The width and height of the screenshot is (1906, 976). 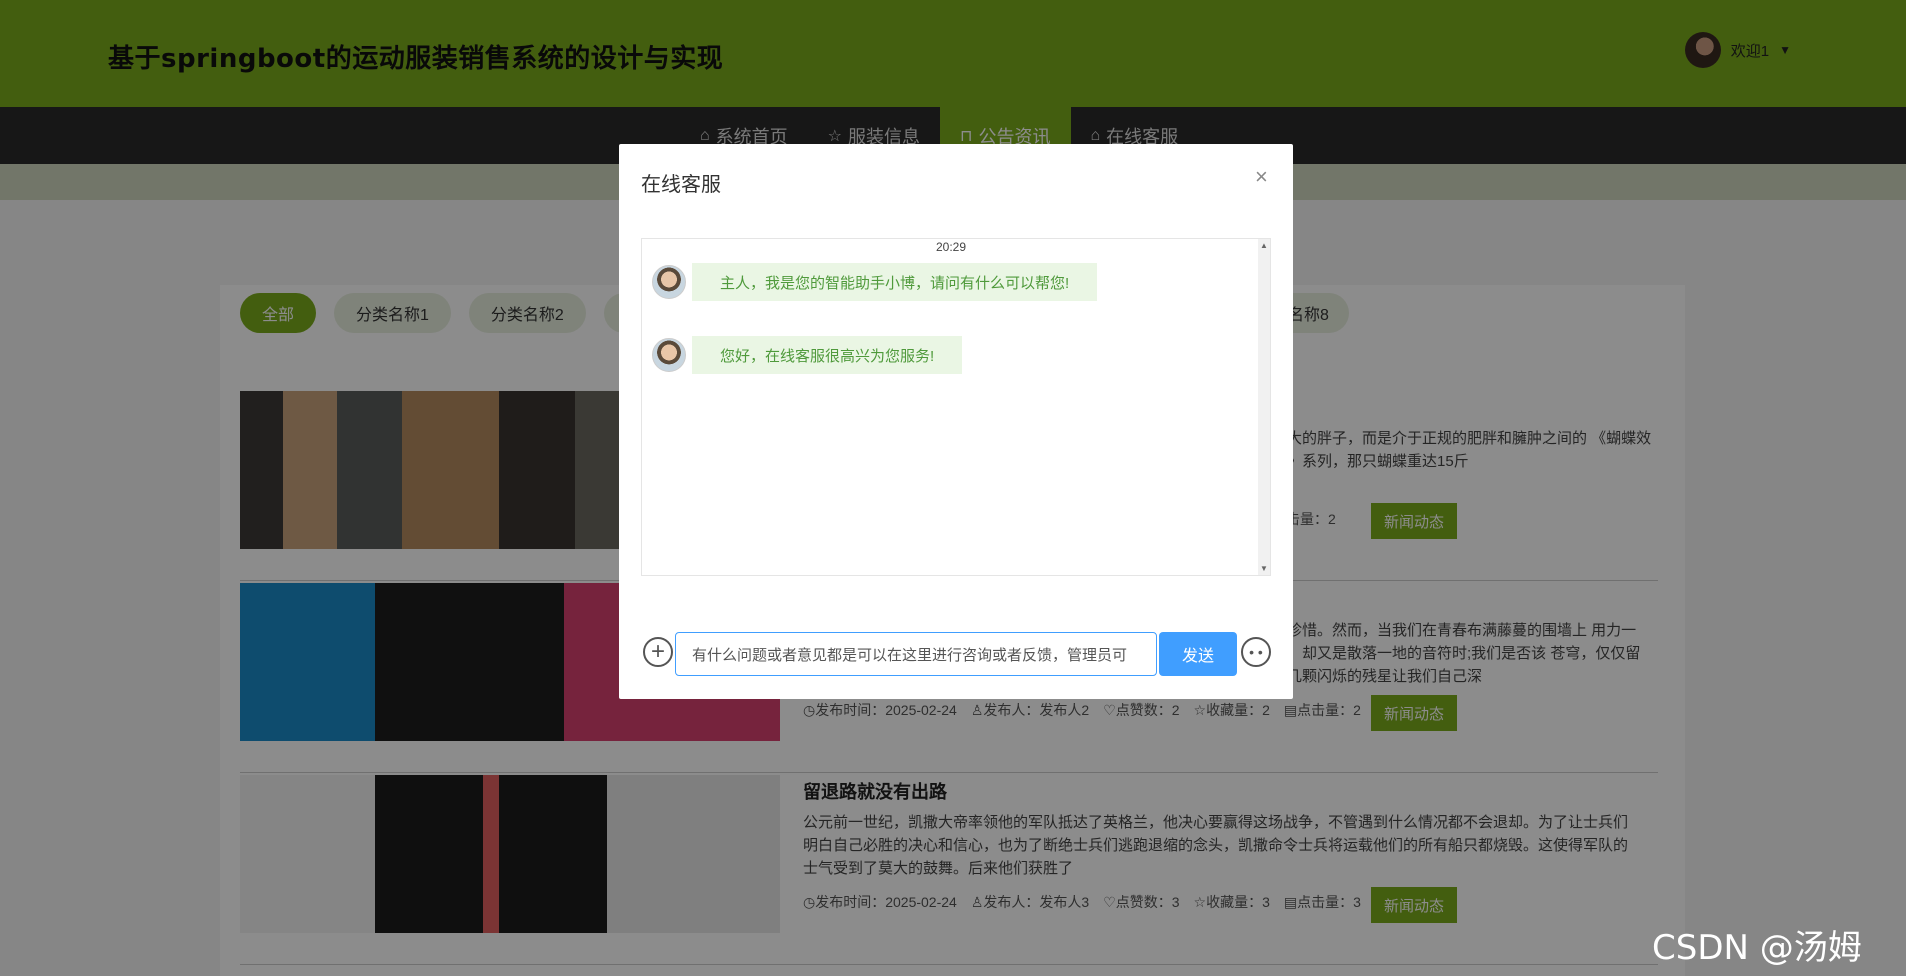 I want to click on scroll-down-icon: ▼, so click(x=1264, y=568).